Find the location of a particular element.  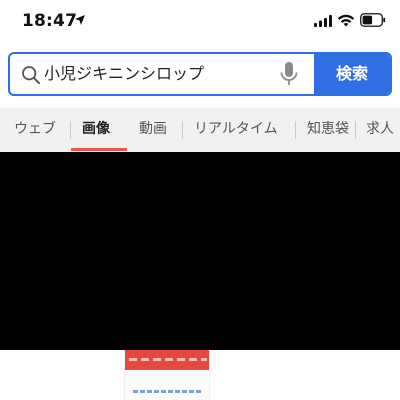

product-package-text-line is located at coordinates (168, 391).